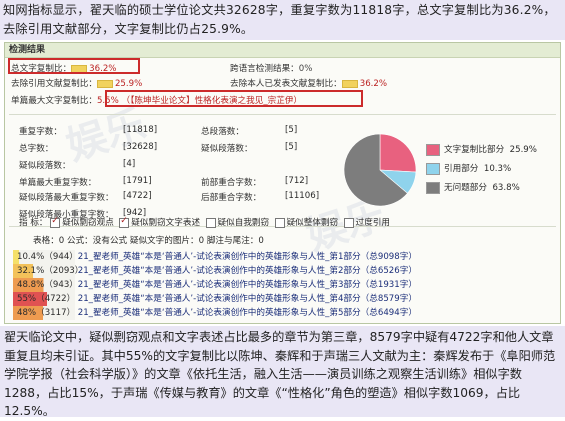 Image resolution: width=565 pixels, height=421 pixels. I want to click on legend-copy: 文字复制比部分 25.9%, so click(481, 149).